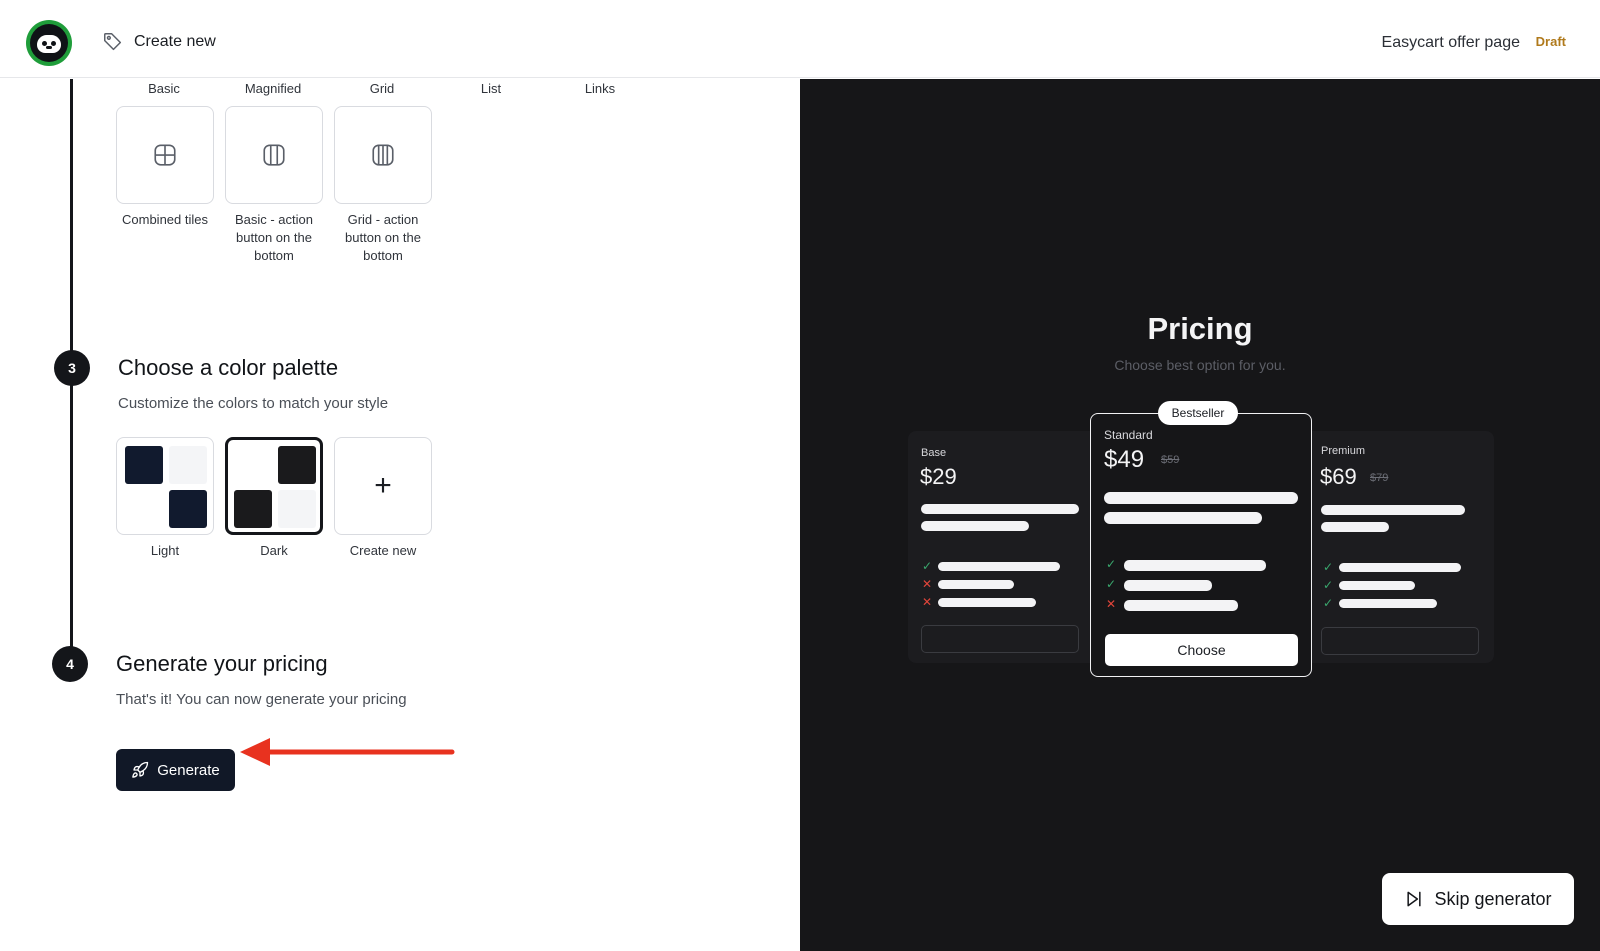 This screenshot has height=951, width=1600. Describe the element at coordinates (800, 39) in the screenshot. I see `top-bar: Create new Easycart offer page Draft` at that location.